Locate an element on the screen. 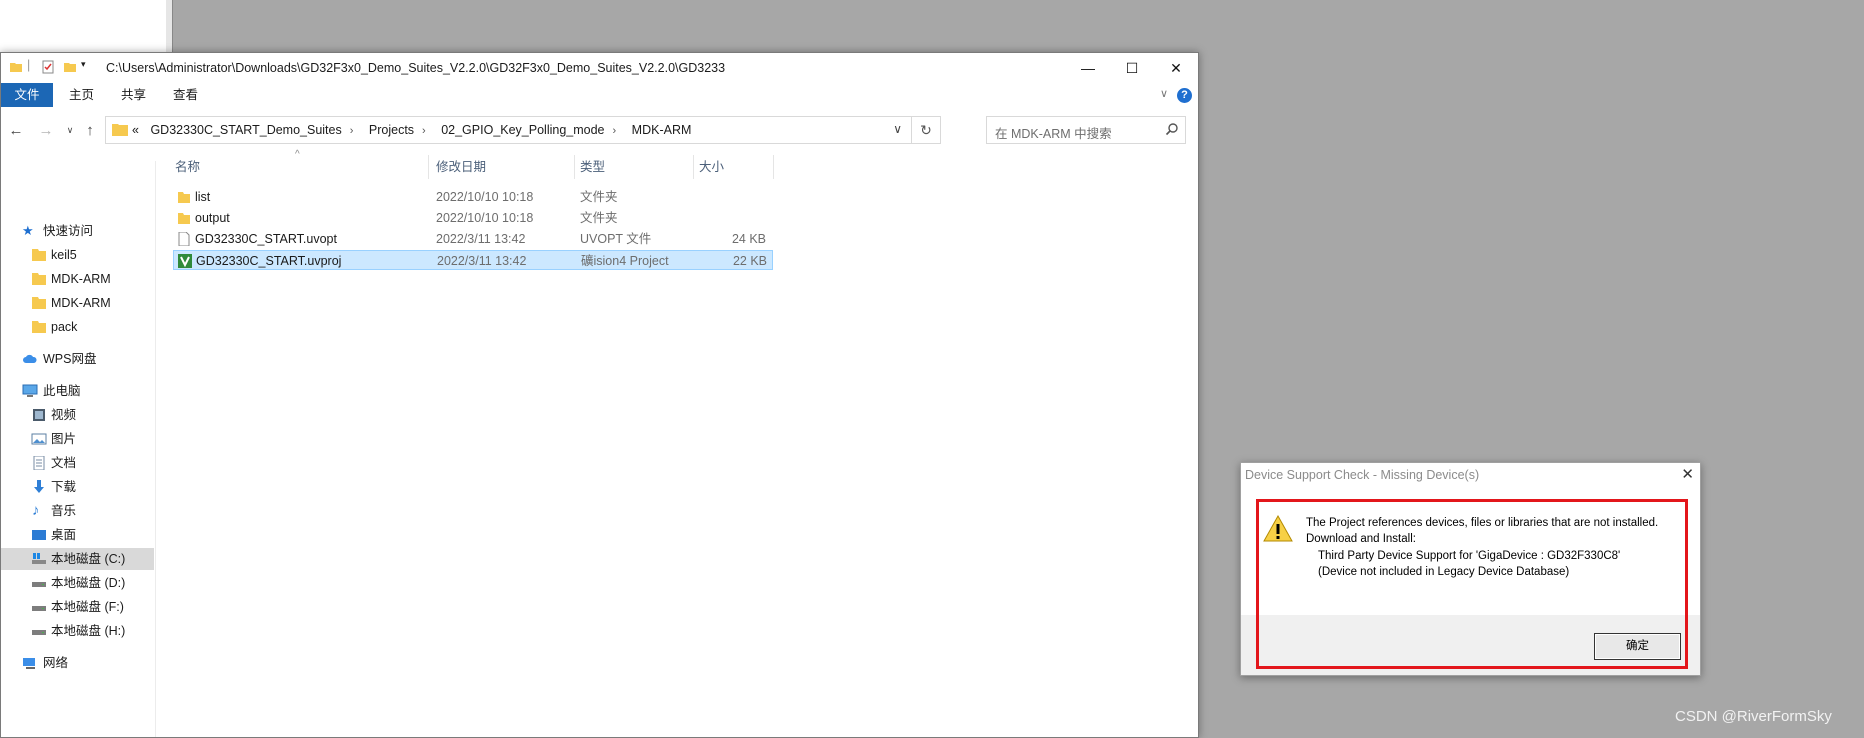 This screenshot has width=1864, height=738. sidebar-item-drive-h: 本地磁盘 (H:) is located at coordinates (77, 631).